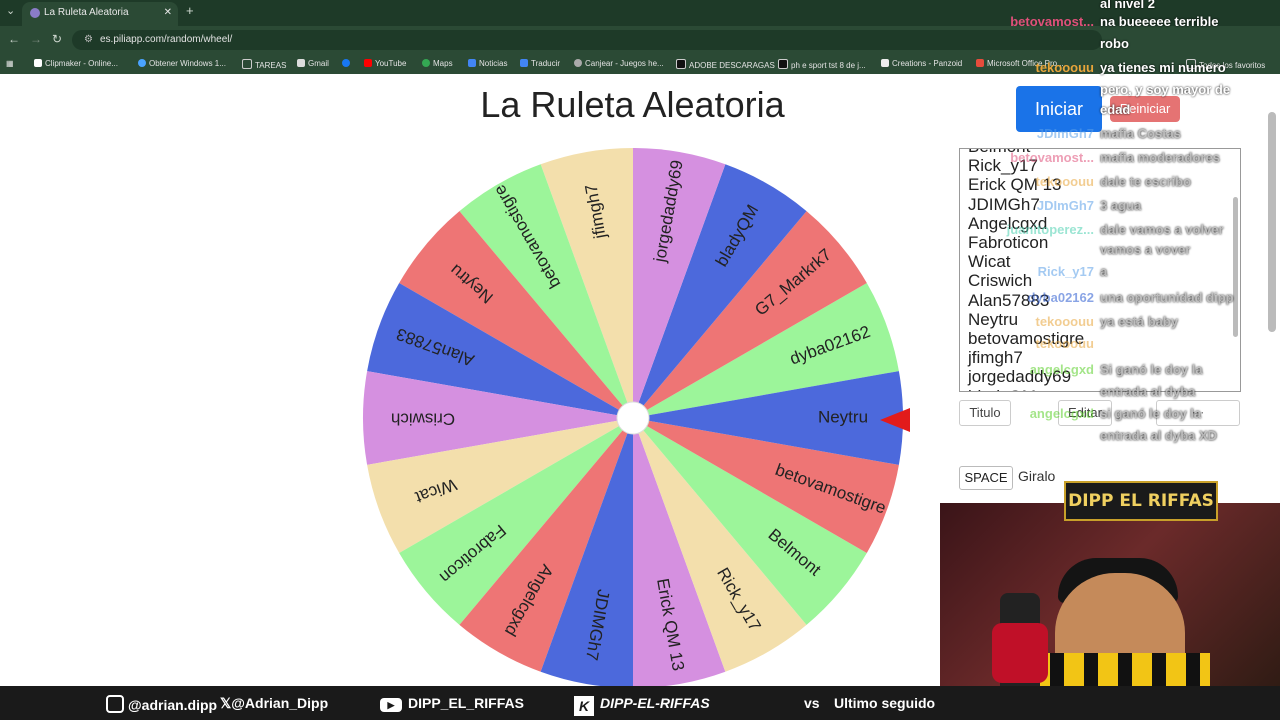 The height and width of the screenshot is (720, 1280). Describe the element at coordinates (843, 416) in the screenshot. I see `wheel-segment-label: Neytru` at that location.